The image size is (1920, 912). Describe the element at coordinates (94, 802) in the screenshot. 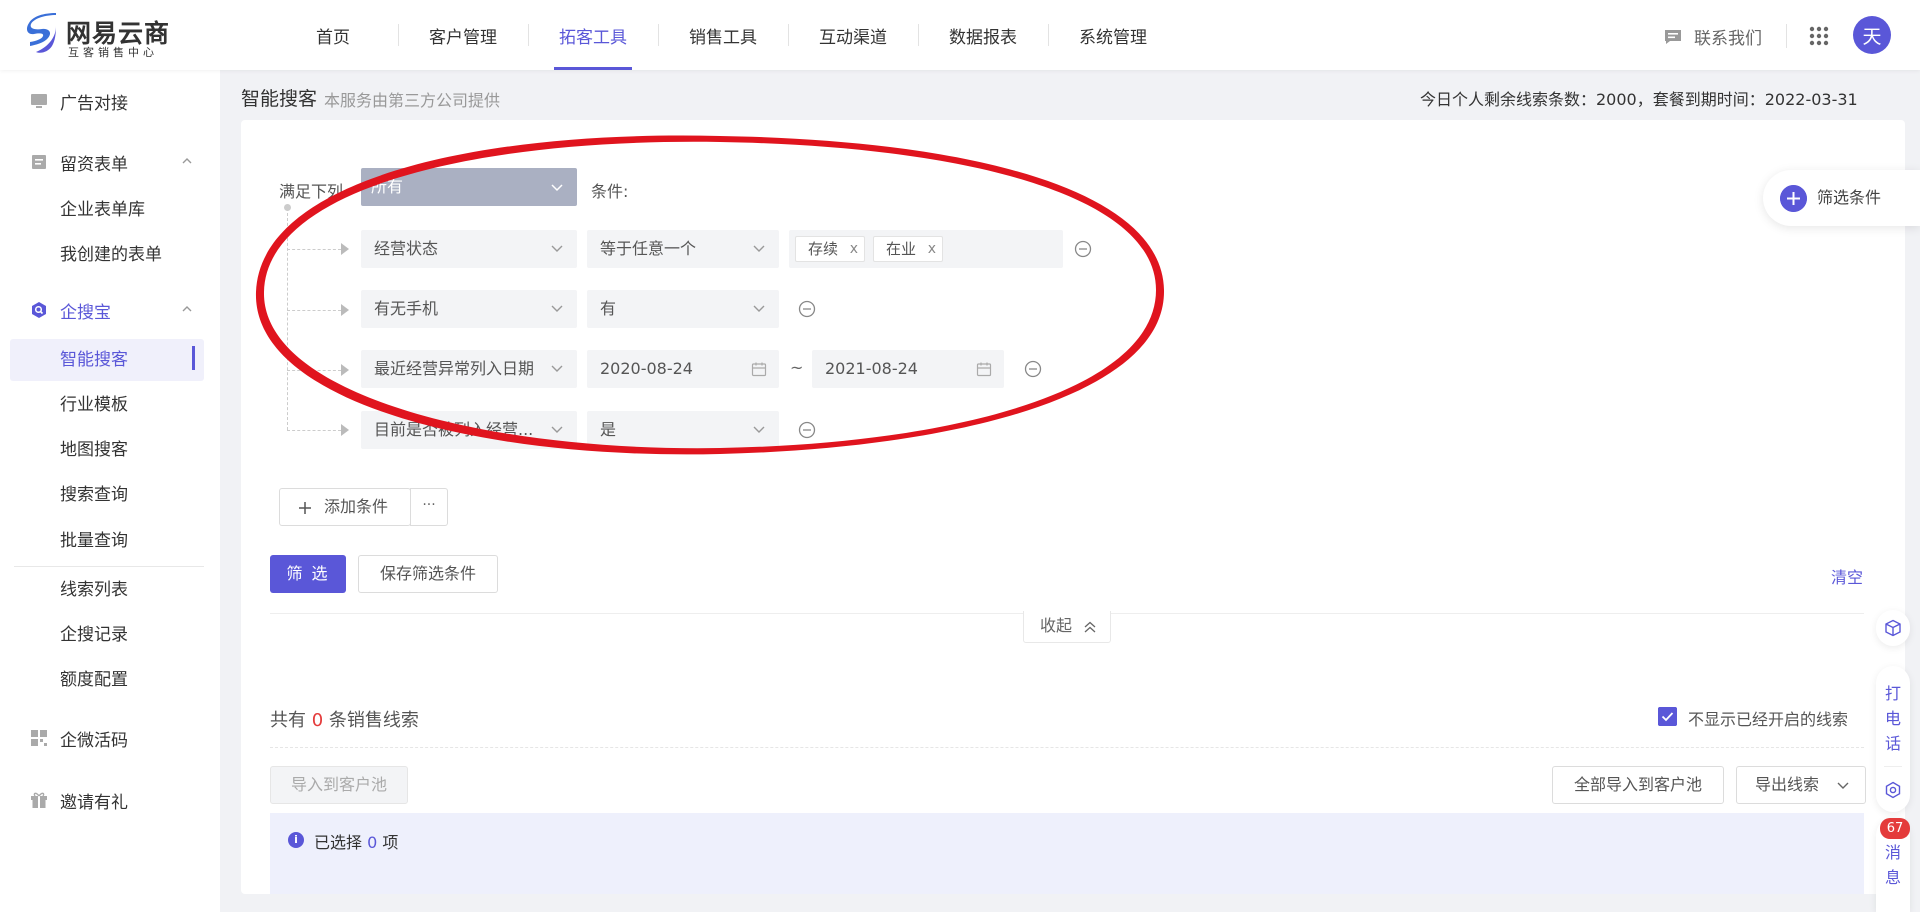

I see `sidebar-group-label: 邀请有礼` at that location.